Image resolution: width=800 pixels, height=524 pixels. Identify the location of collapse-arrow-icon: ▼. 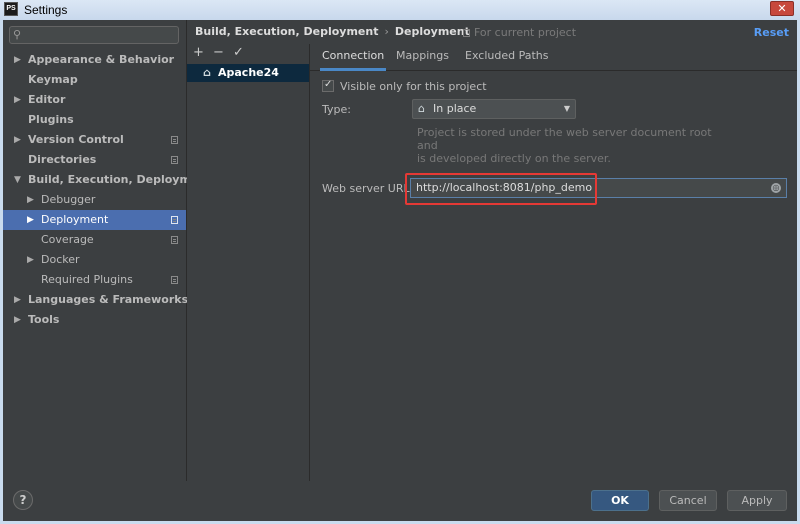
(17, 180).